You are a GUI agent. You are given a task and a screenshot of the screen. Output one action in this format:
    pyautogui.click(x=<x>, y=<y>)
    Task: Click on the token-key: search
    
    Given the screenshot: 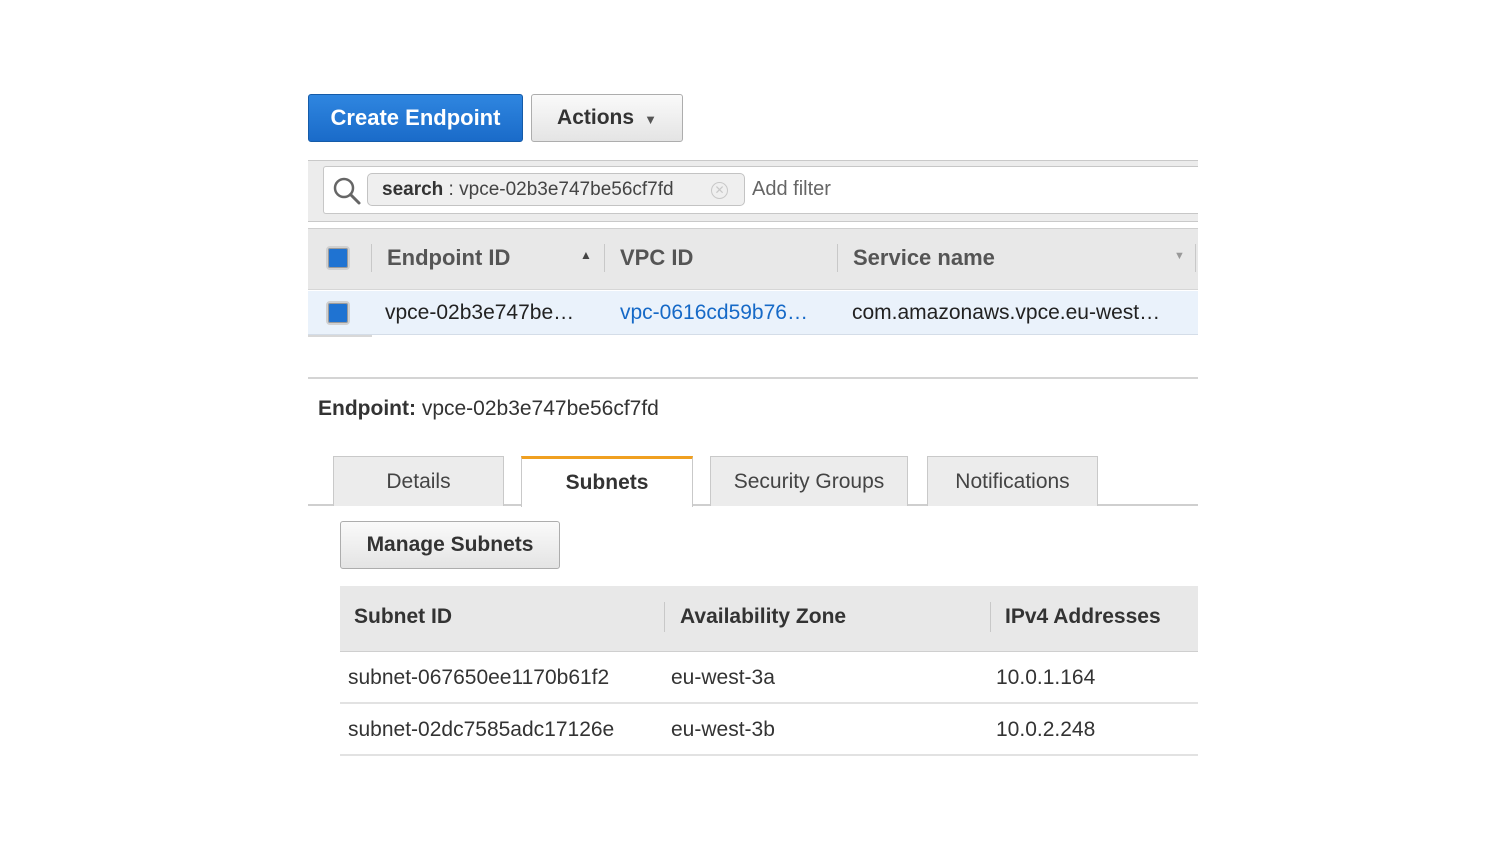 What is the action you would take?
    pyautogui.click(x=413, y=189)
    